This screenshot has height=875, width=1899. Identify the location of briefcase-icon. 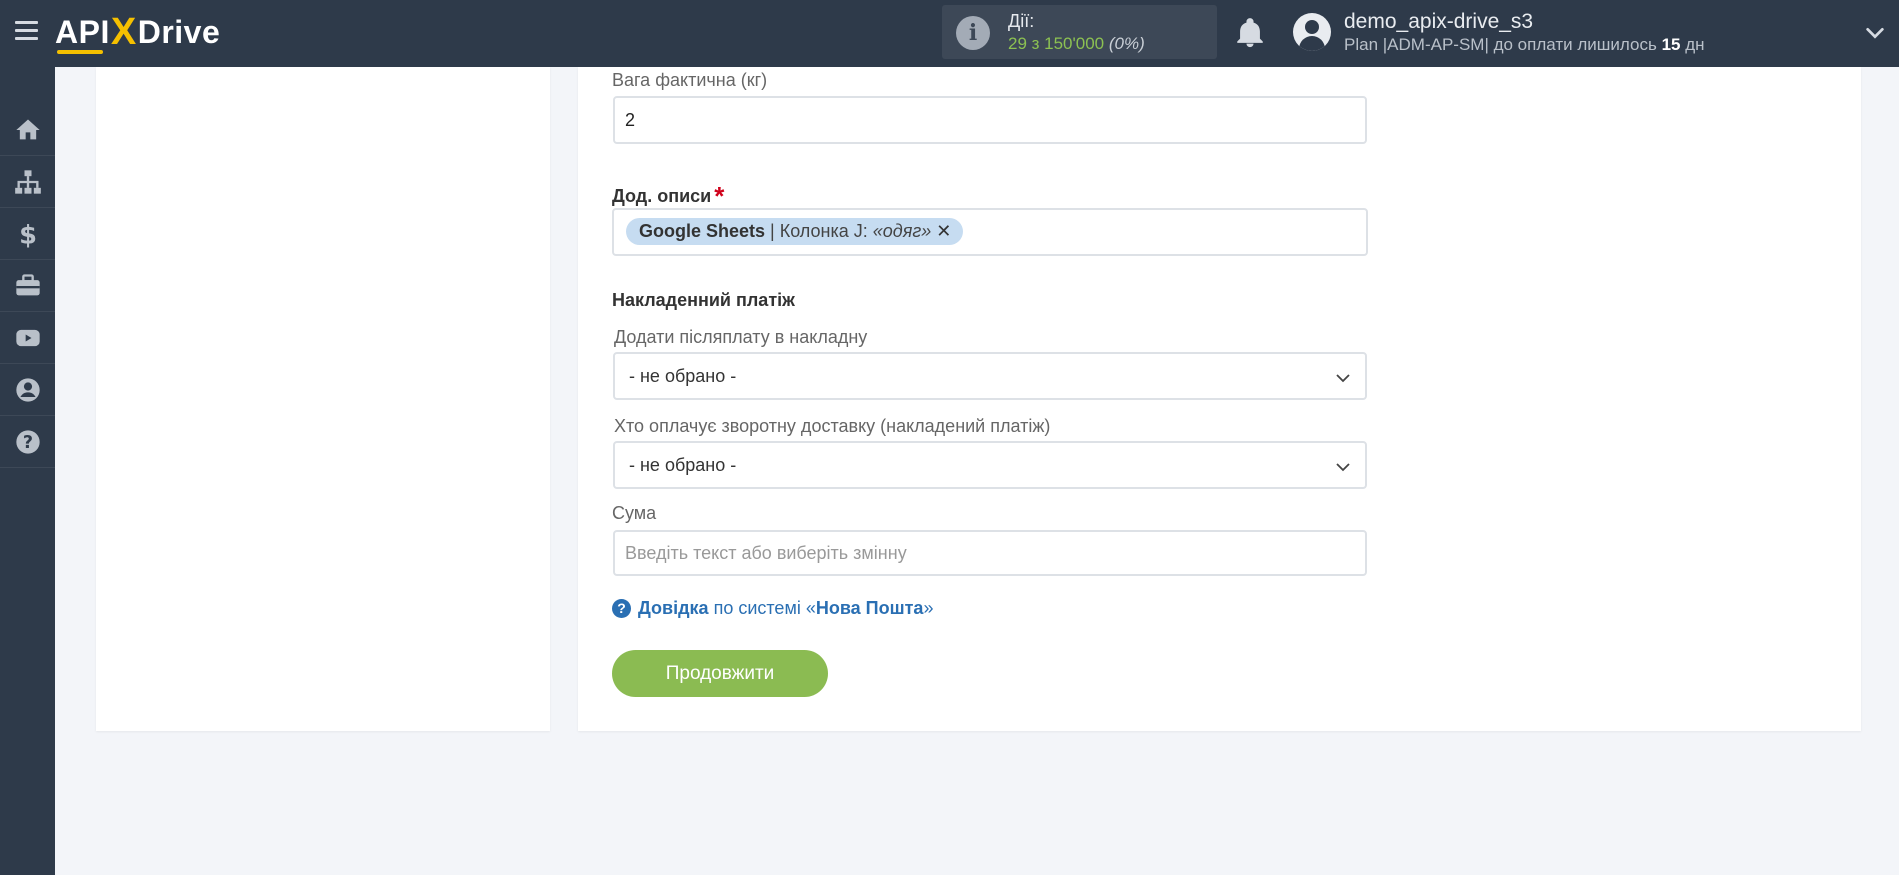
(27, 284).